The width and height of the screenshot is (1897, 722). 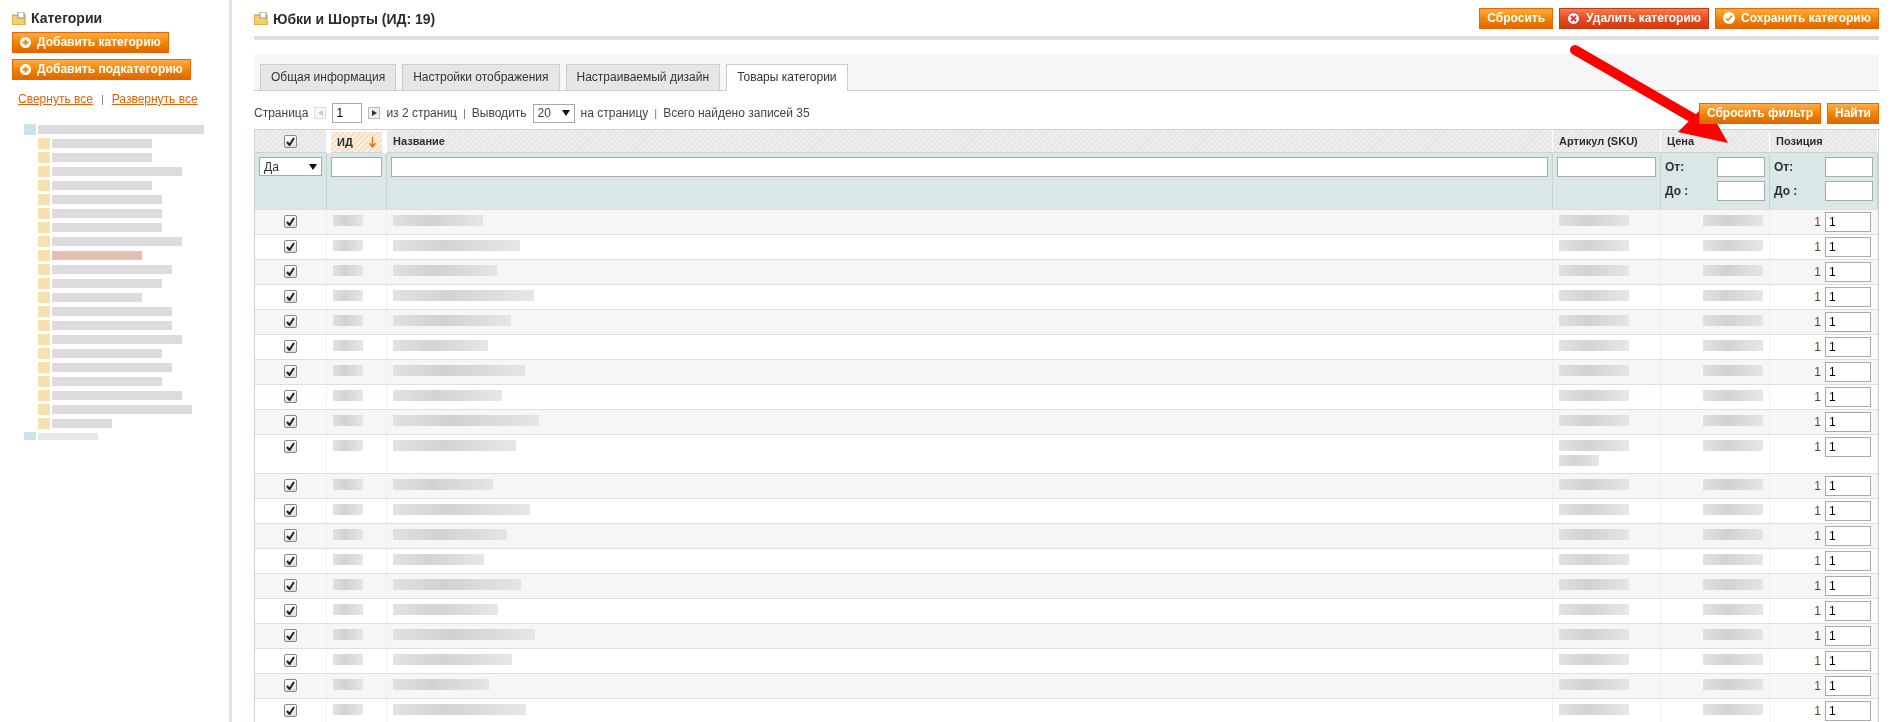 What do you see at coordinates (643, 77) in the screenshot?
I see `tab: Настраиваемый дизайн` at bounding box center [643, 77].